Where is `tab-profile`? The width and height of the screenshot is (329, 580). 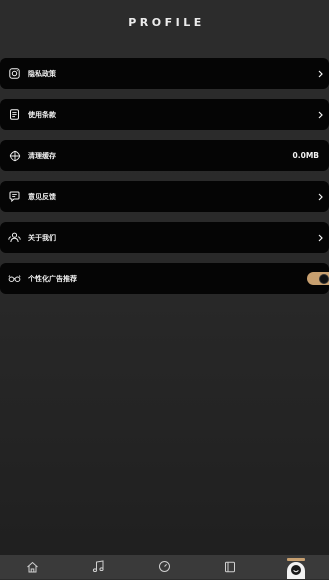
tab-profile is located at coordinates (296, 567).